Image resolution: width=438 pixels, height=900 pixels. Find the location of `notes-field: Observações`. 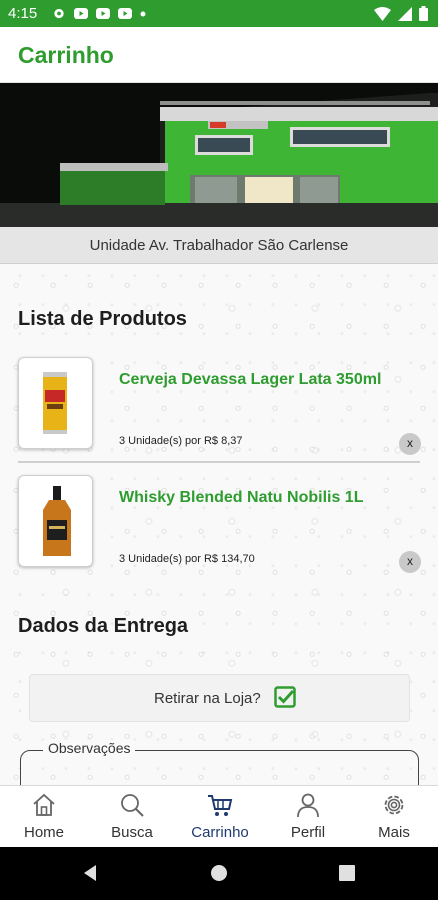

notes-field: Observações is located at coordinates (219, 762).